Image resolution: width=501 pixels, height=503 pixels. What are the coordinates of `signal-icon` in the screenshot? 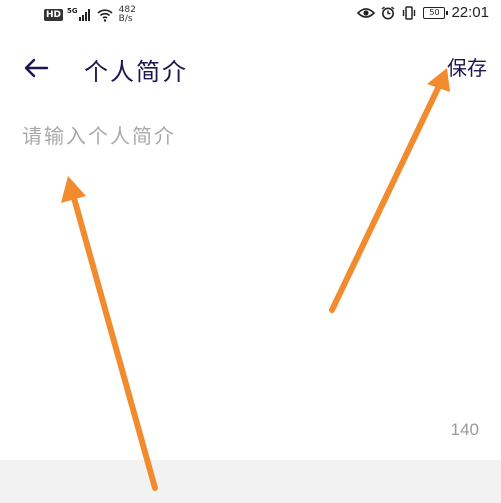 It's located at (84, 15).